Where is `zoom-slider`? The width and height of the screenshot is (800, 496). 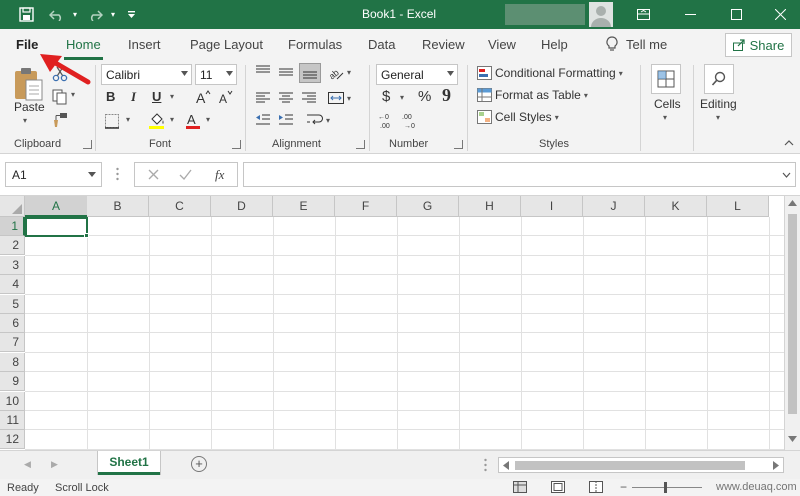
zoom-slider is located at coordinates (667, 487).